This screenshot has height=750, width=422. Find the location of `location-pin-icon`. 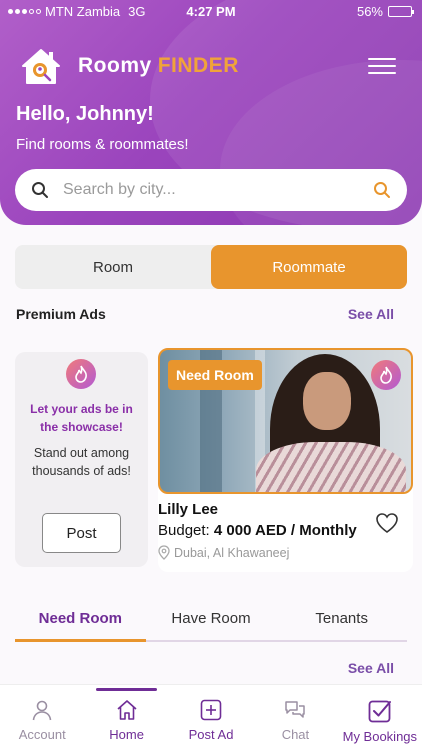

location-pin-icon is located at coordinates (164, 552).